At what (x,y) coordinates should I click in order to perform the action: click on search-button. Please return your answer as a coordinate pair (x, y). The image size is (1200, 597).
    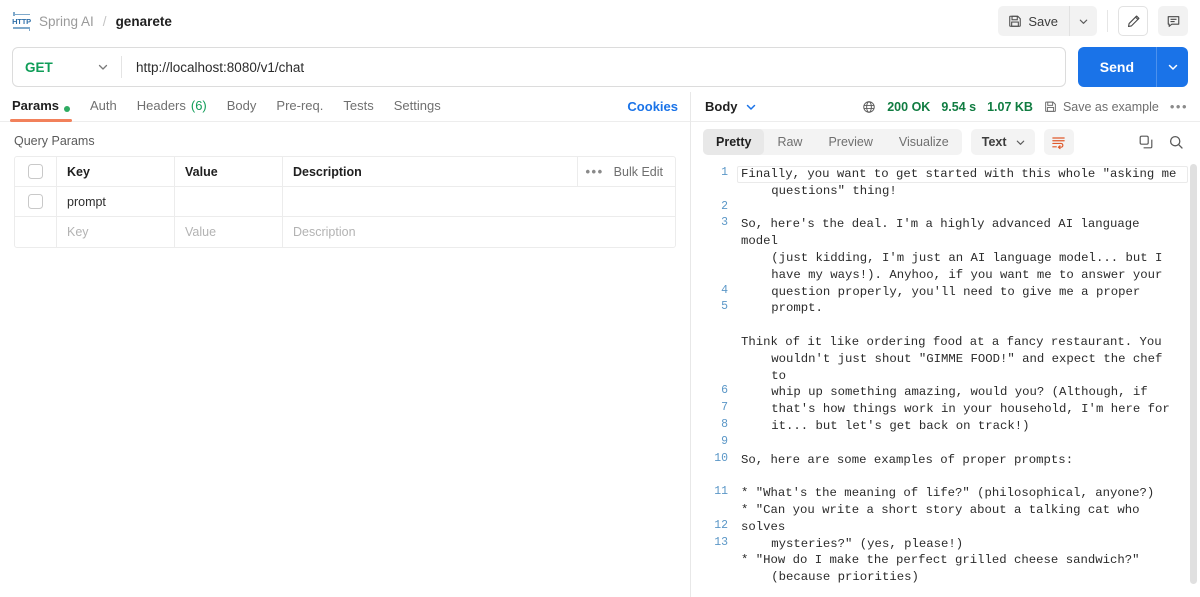
    Looking at the image, I should click on (1176, 142).